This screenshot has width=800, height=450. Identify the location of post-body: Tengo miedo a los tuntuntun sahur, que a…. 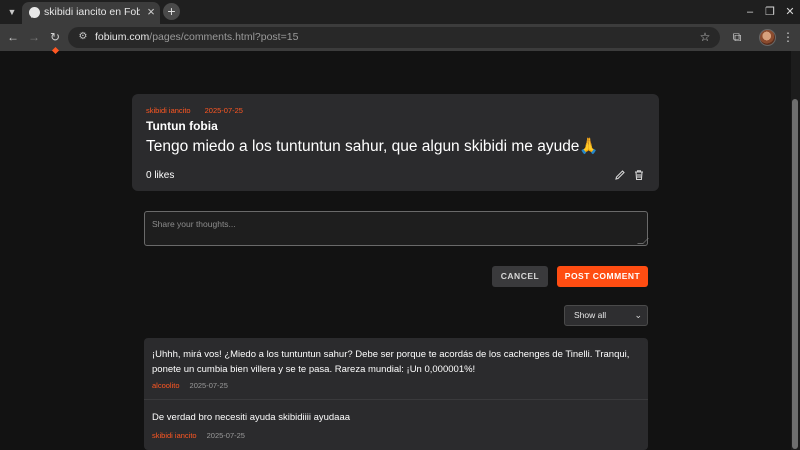
(372, 146).